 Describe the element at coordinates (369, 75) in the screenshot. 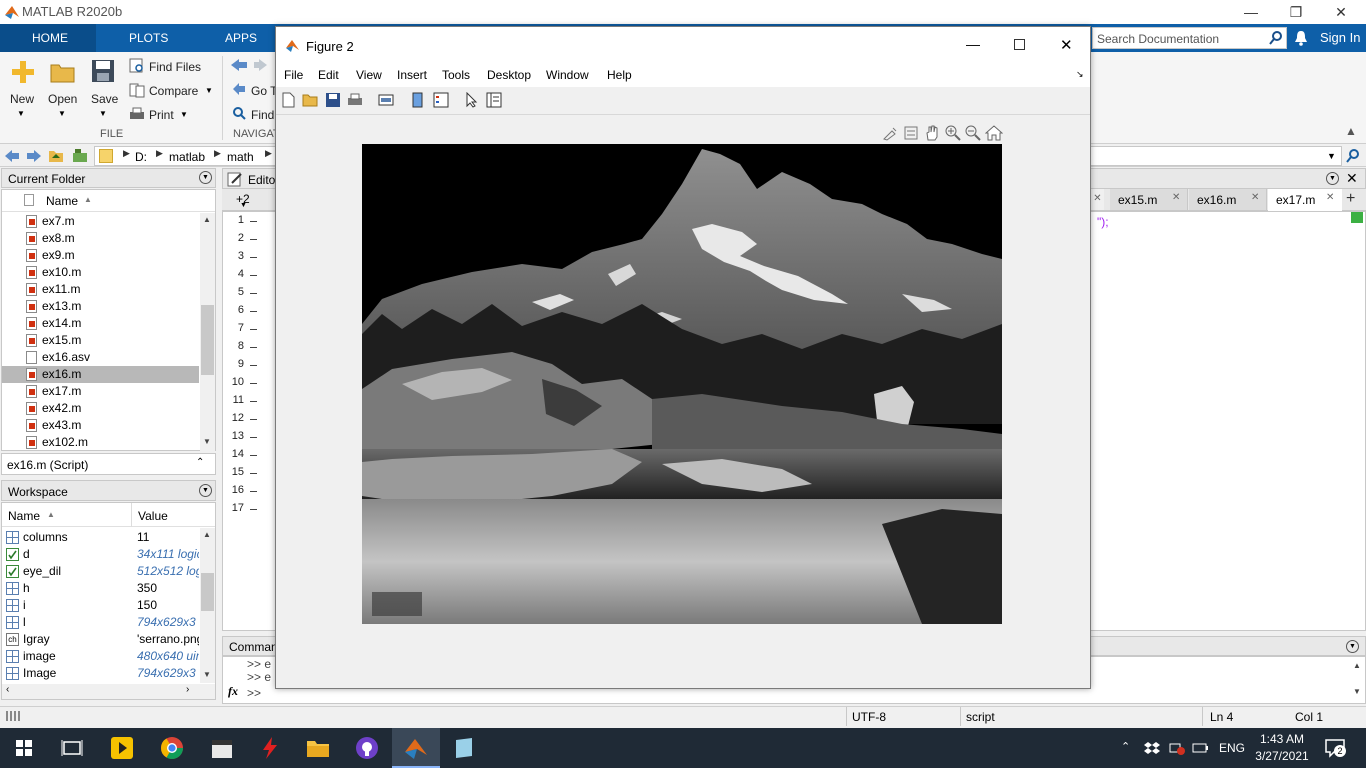

I see `menu-view: View` at that location.